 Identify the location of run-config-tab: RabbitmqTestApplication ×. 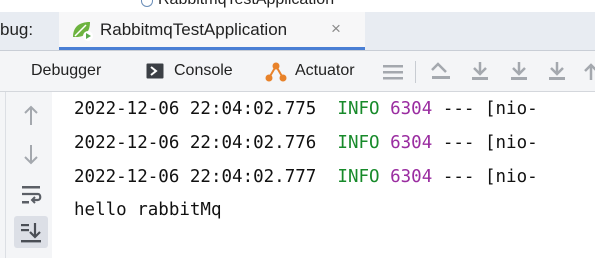
(212, 31).